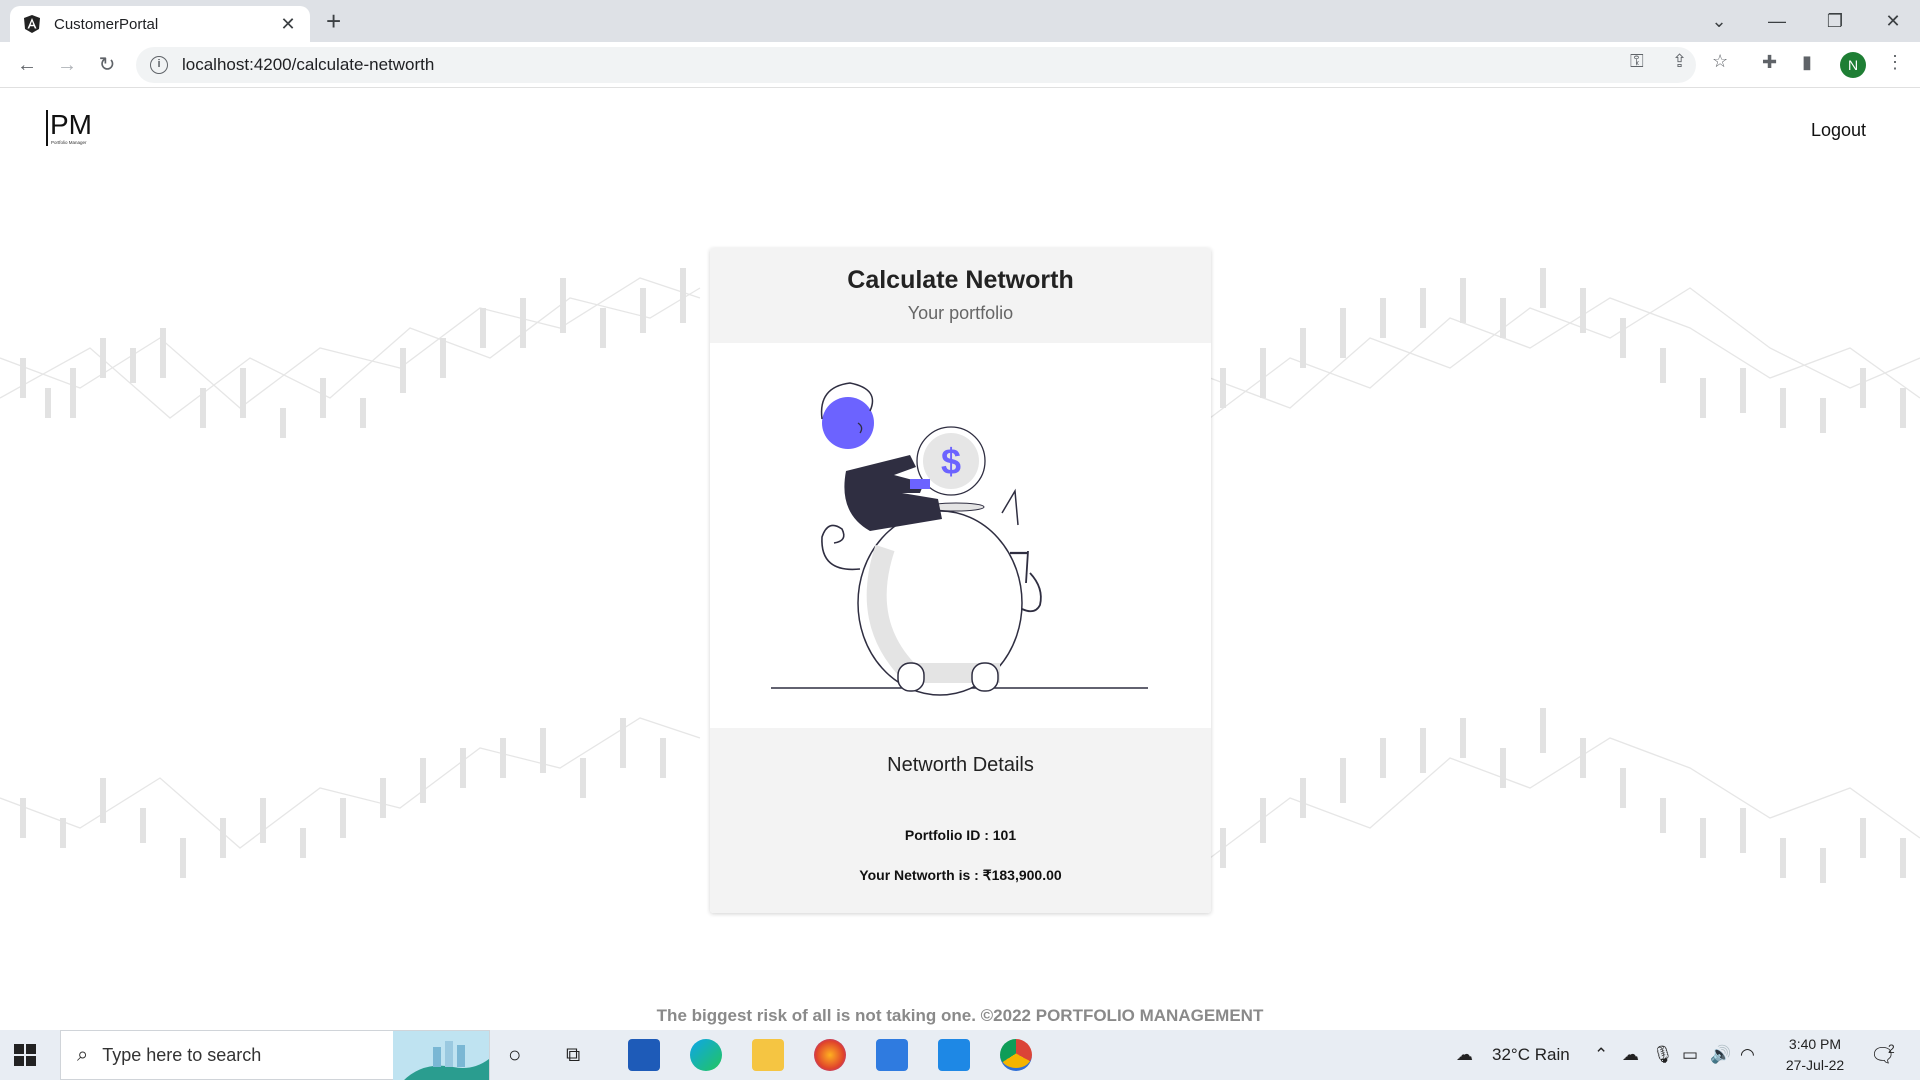 This screenshot has height=1080, width=1920. Describe the element at coordinates (1777, 21) in the screenshot. I see `minimize-icon: —` at that location.